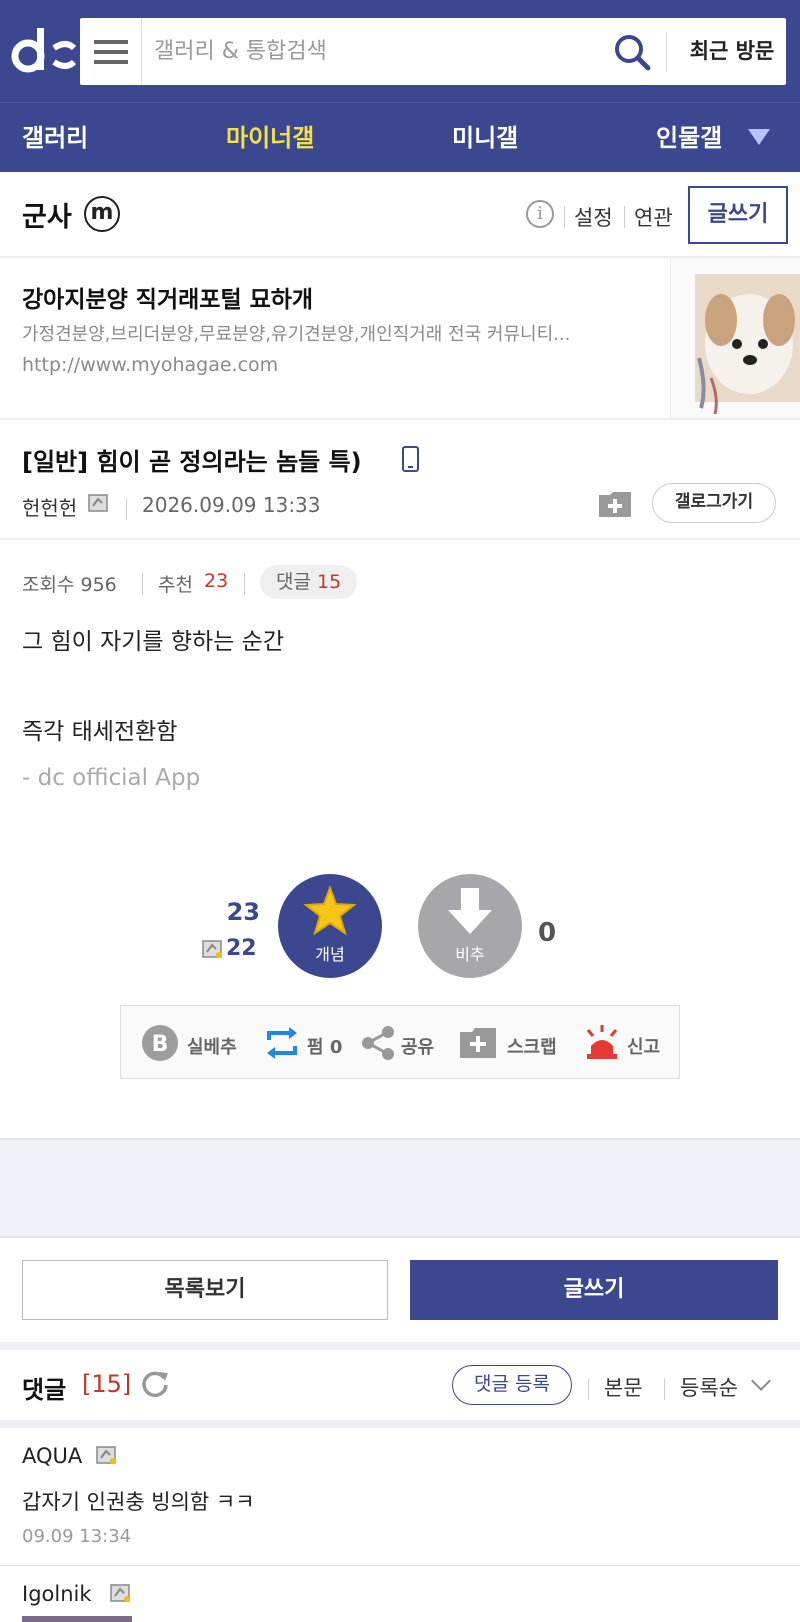  What do you see at coordinates (761, 1381) in the screenshot?
I see `chevron-down-icon` at bounding box center [761, 1381].